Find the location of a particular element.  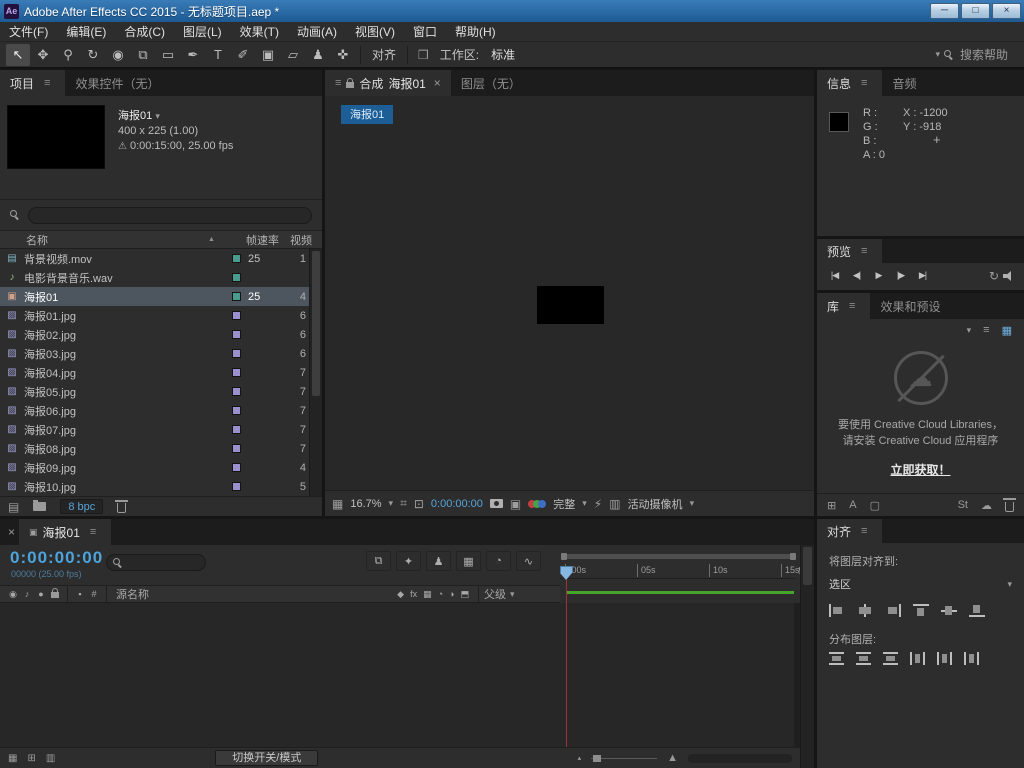

active-camera-value: 活动摄像机 is located at coordinates (655, 504).